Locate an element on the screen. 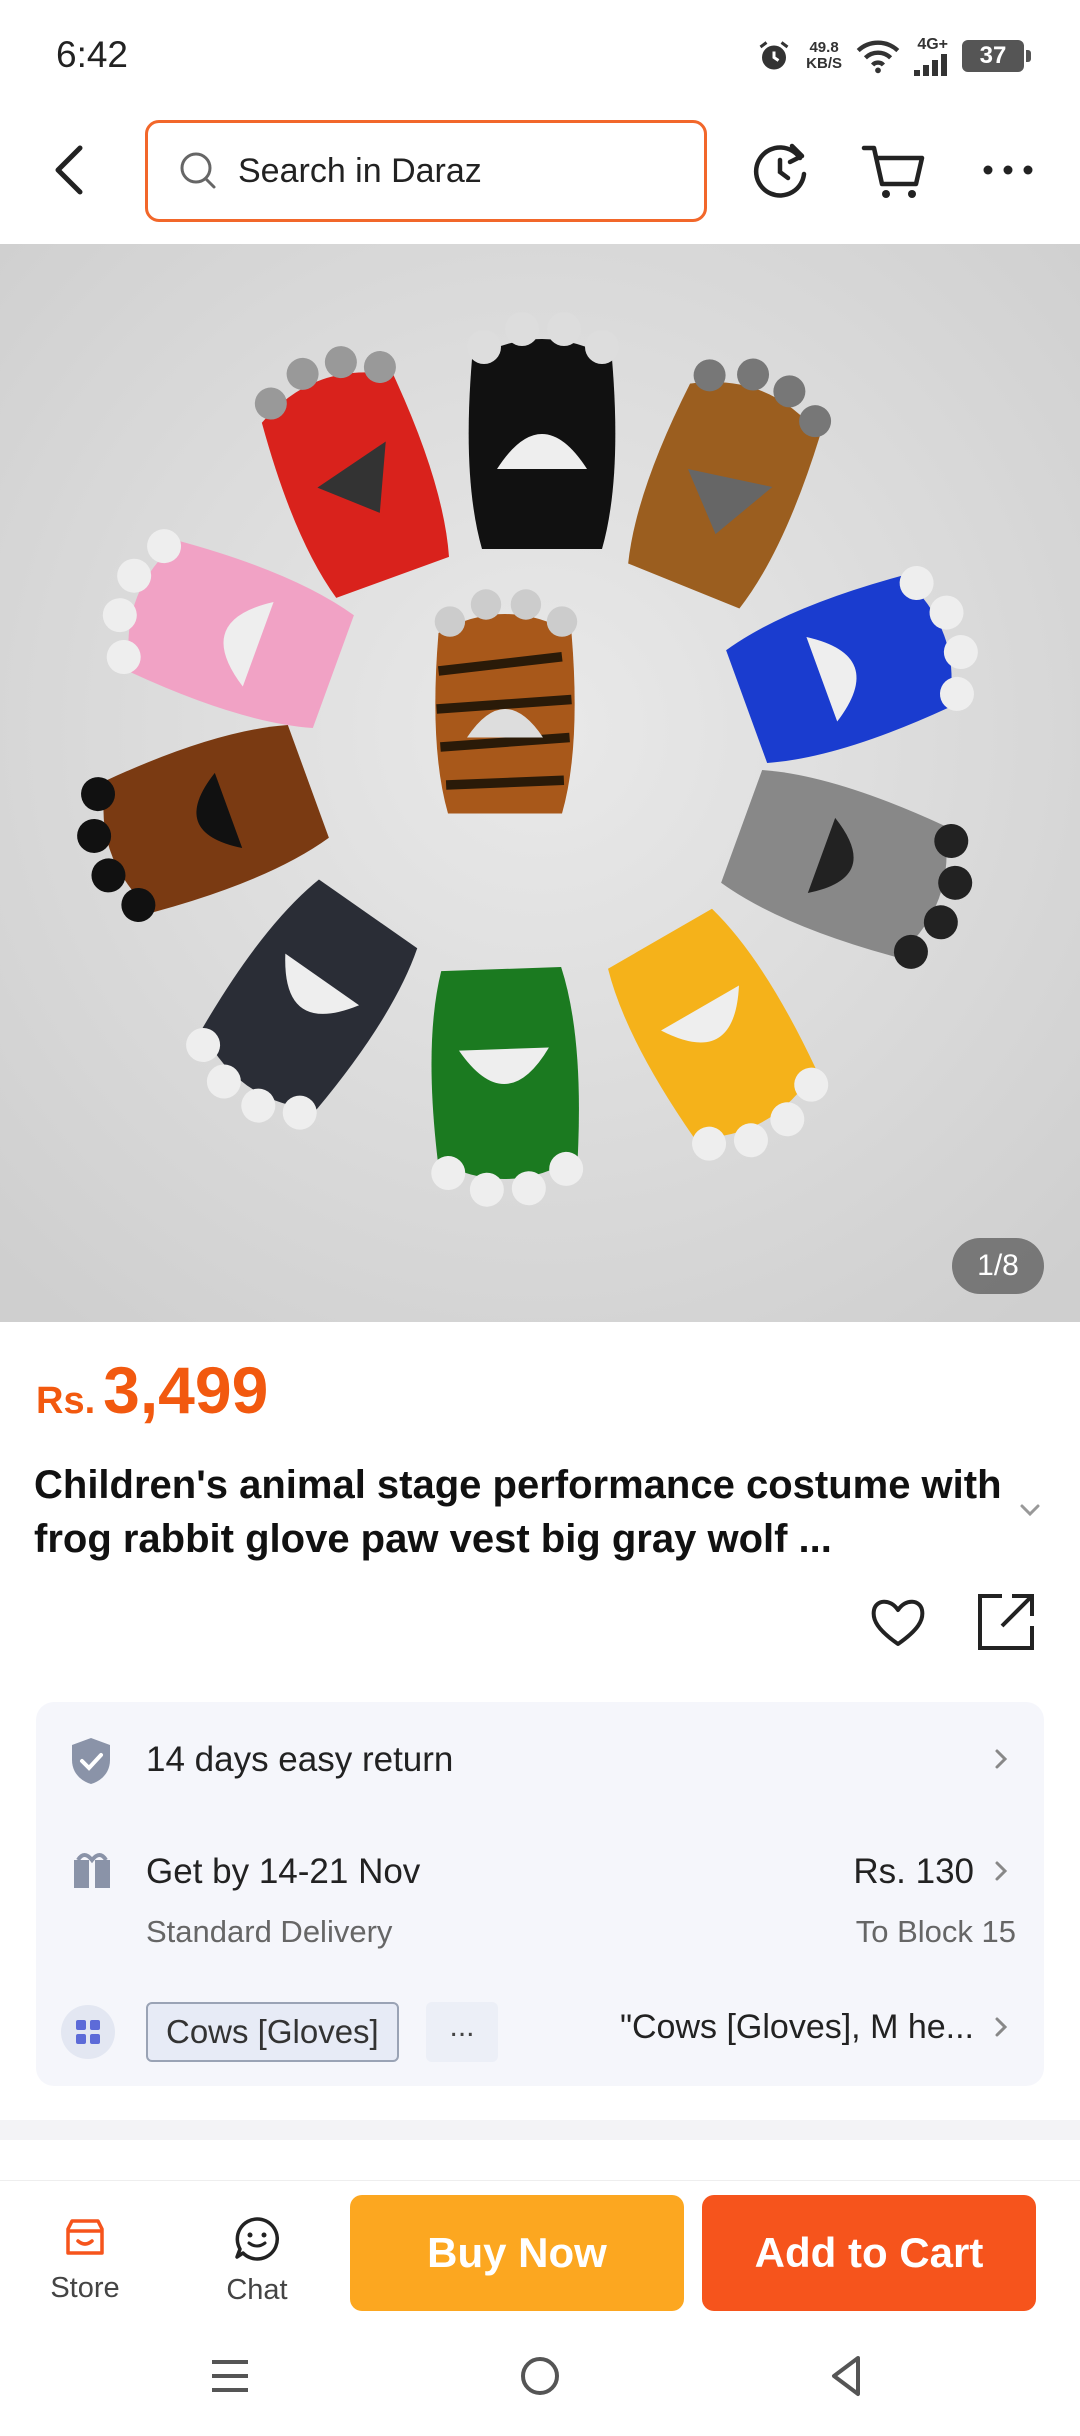 The image size is (1080, 2436). back-triangle-icon is located at coordinates (846, 2376).